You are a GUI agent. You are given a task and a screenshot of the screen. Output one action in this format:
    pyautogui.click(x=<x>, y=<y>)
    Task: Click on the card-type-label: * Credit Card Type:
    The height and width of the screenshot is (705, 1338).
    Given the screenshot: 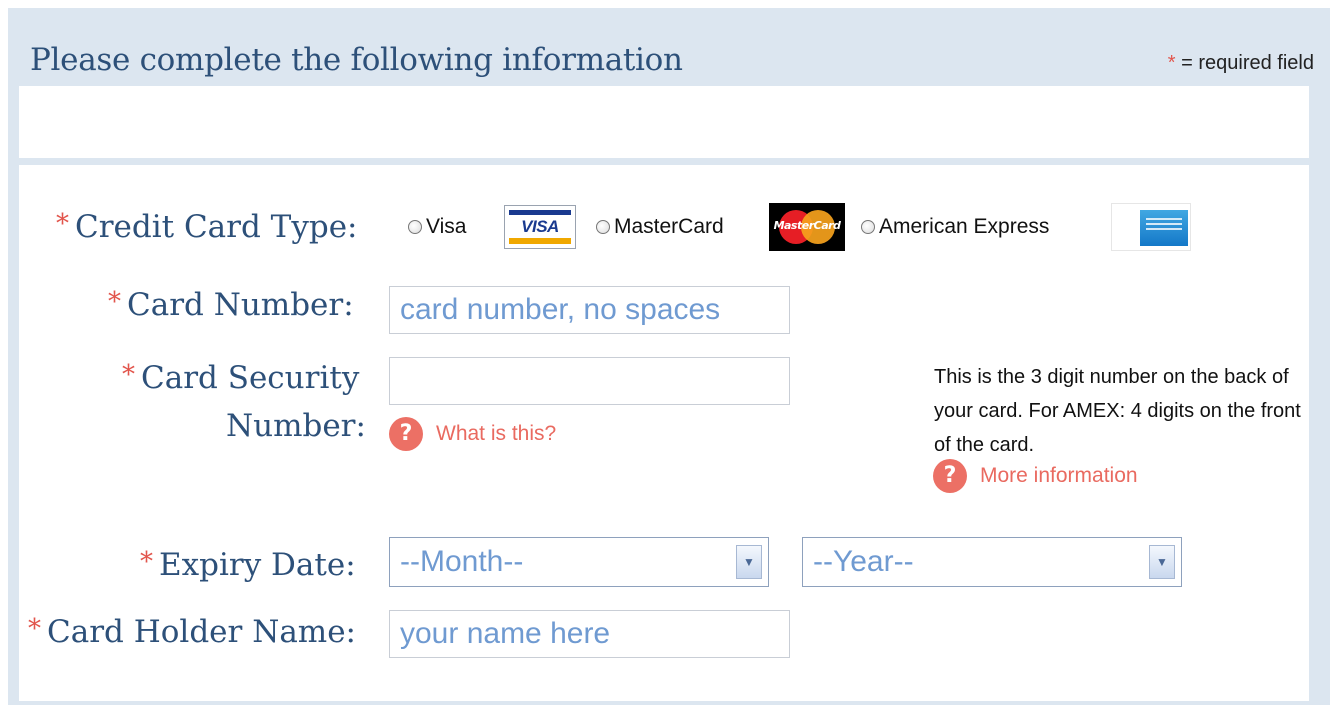 What is the action you would take?
    pyautogui.click(x=207, y=227)
    